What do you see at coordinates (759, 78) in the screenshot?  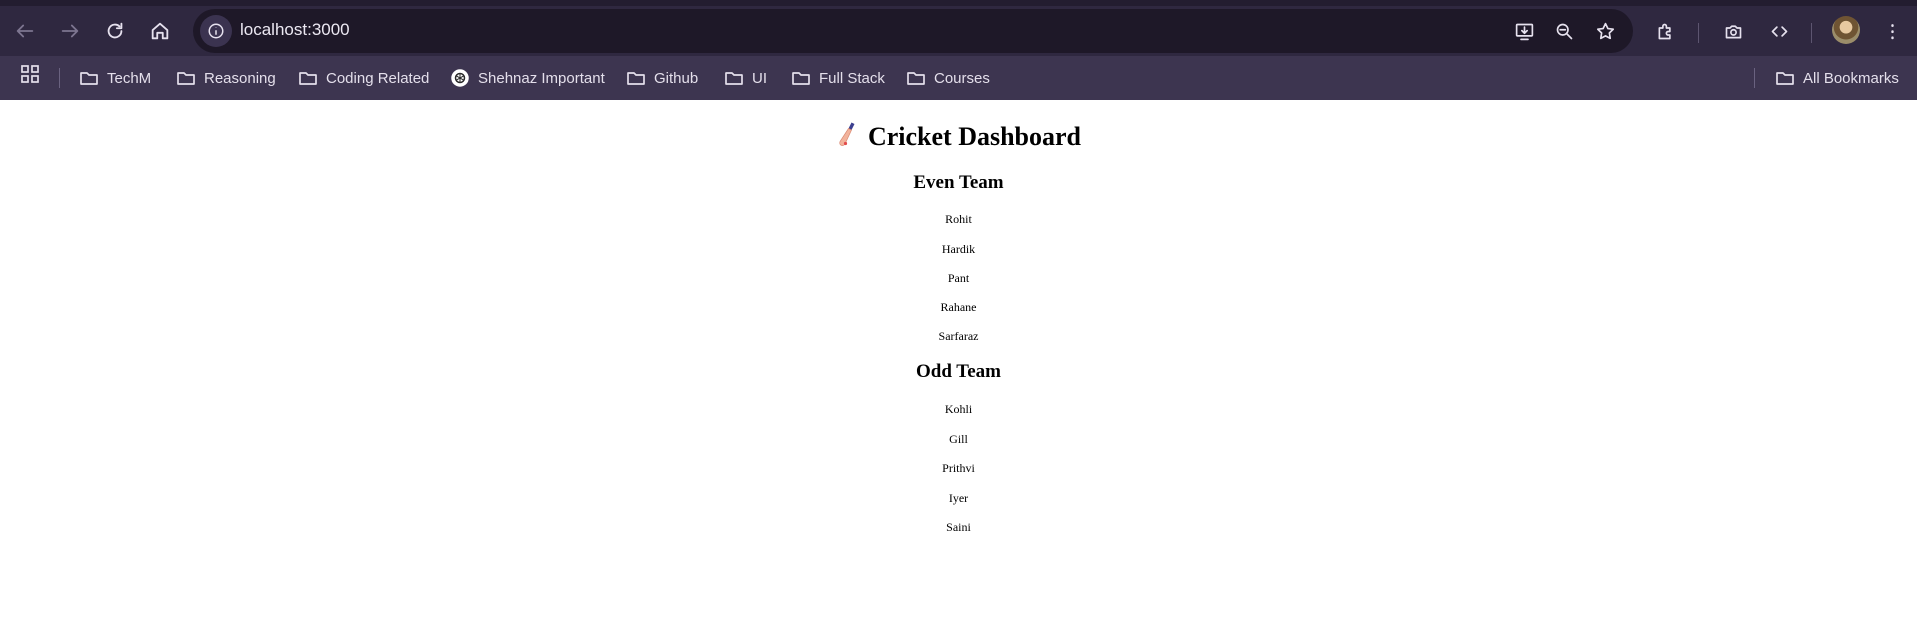 I see `bookmark-label: UI` at bounding box center [759, 78].